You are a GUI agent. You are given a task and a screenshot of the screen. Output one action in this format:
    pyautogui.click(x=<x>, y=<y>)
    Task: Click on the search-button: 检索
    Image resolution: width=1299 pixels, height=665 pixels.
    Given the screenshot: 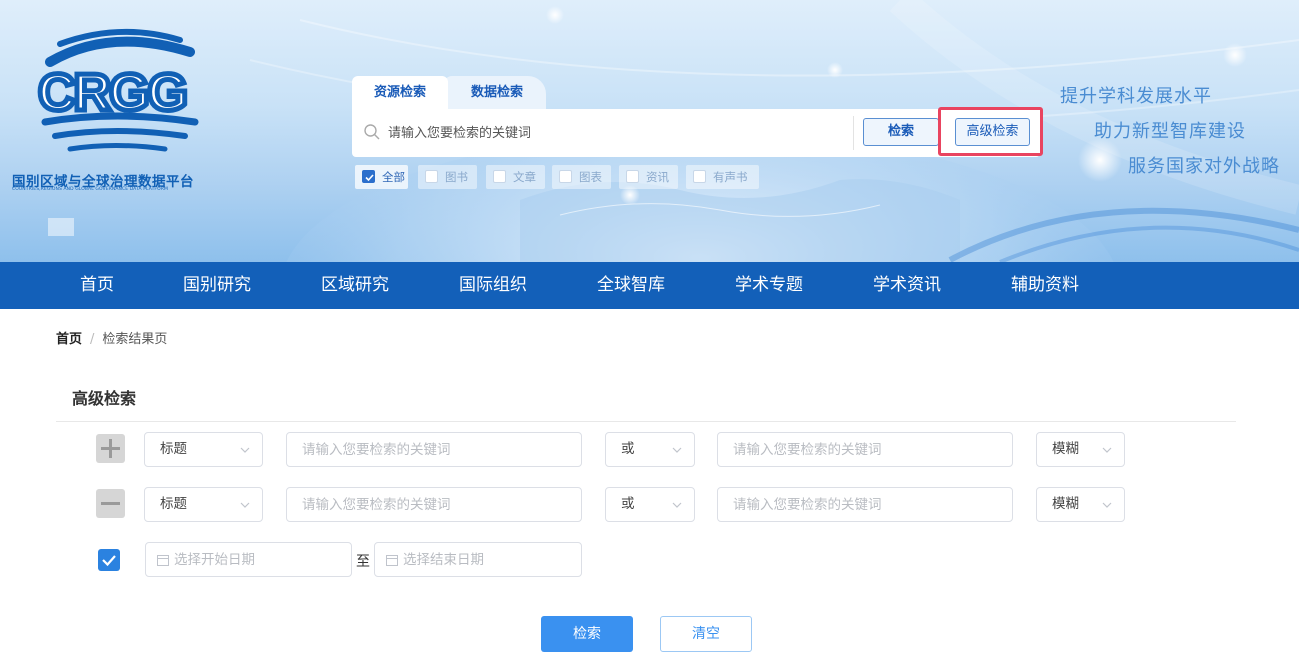 What is the action you would take?
    pyautogui.click(x=901, y=132)
    